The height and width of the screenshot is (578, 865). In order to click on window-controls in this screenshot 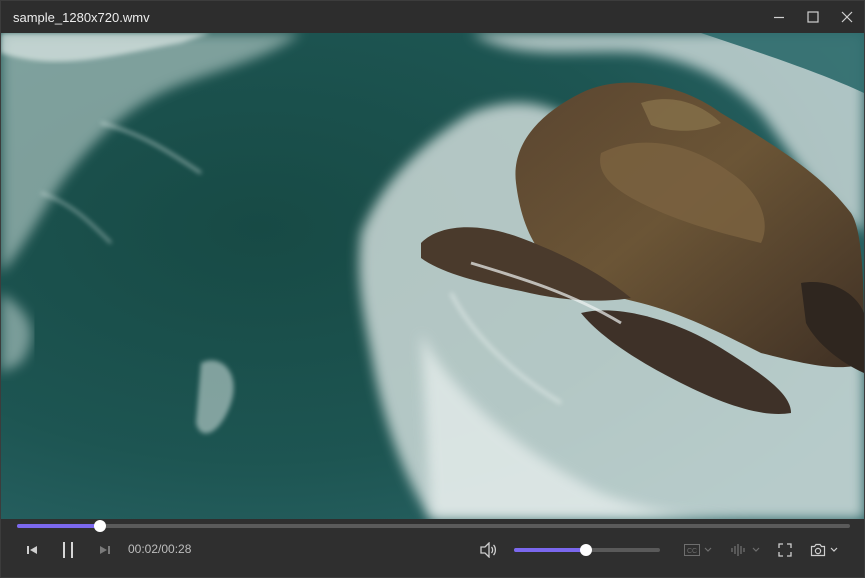, I will do `click(813, 17)`.